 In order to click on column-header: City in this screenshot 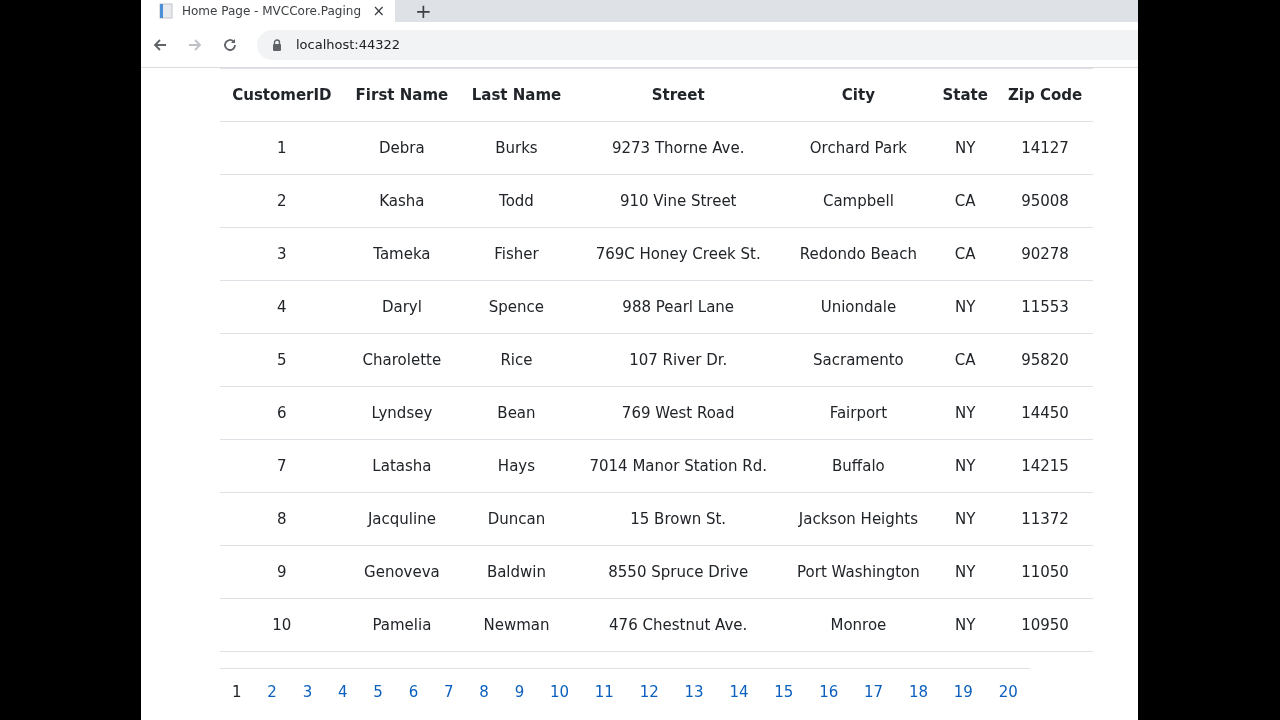, I will do `click(858, 95)`.